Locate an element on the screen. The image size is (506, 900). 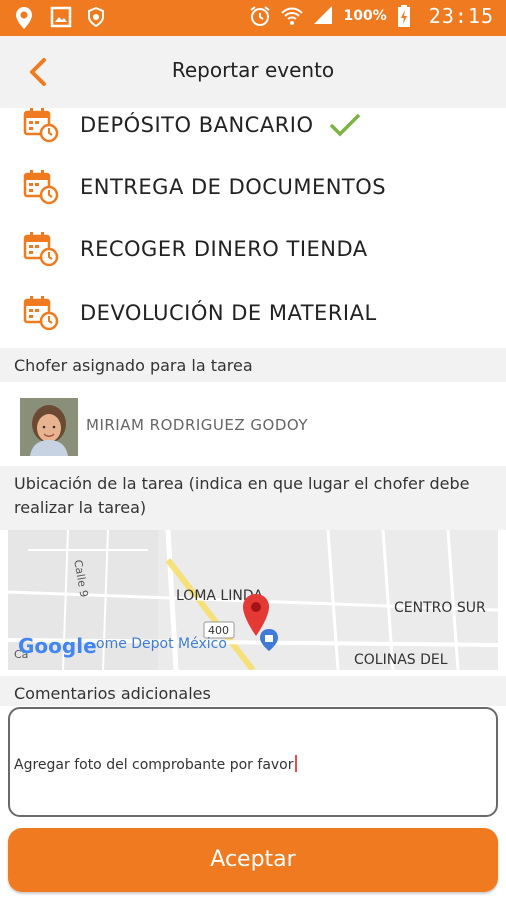
map-label-home-depot: ome Depot México is located at coordinates (161, 644).